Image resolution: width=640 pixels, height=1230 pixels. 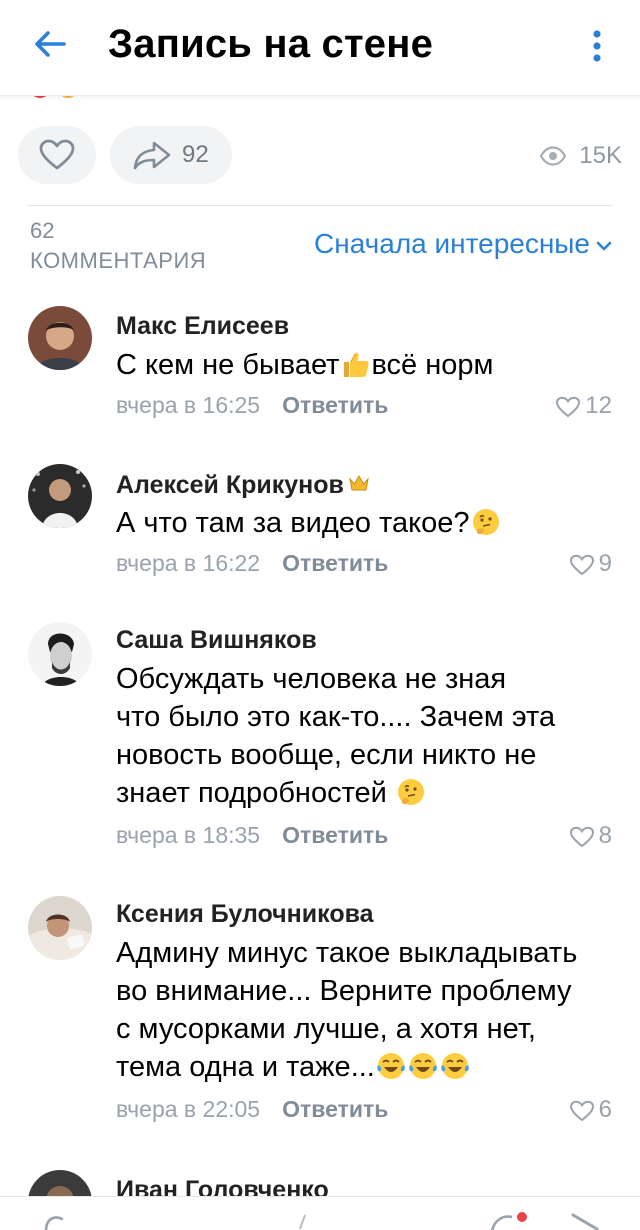 I want to click on comment-like-button: 9, so click(x=590, y=564).